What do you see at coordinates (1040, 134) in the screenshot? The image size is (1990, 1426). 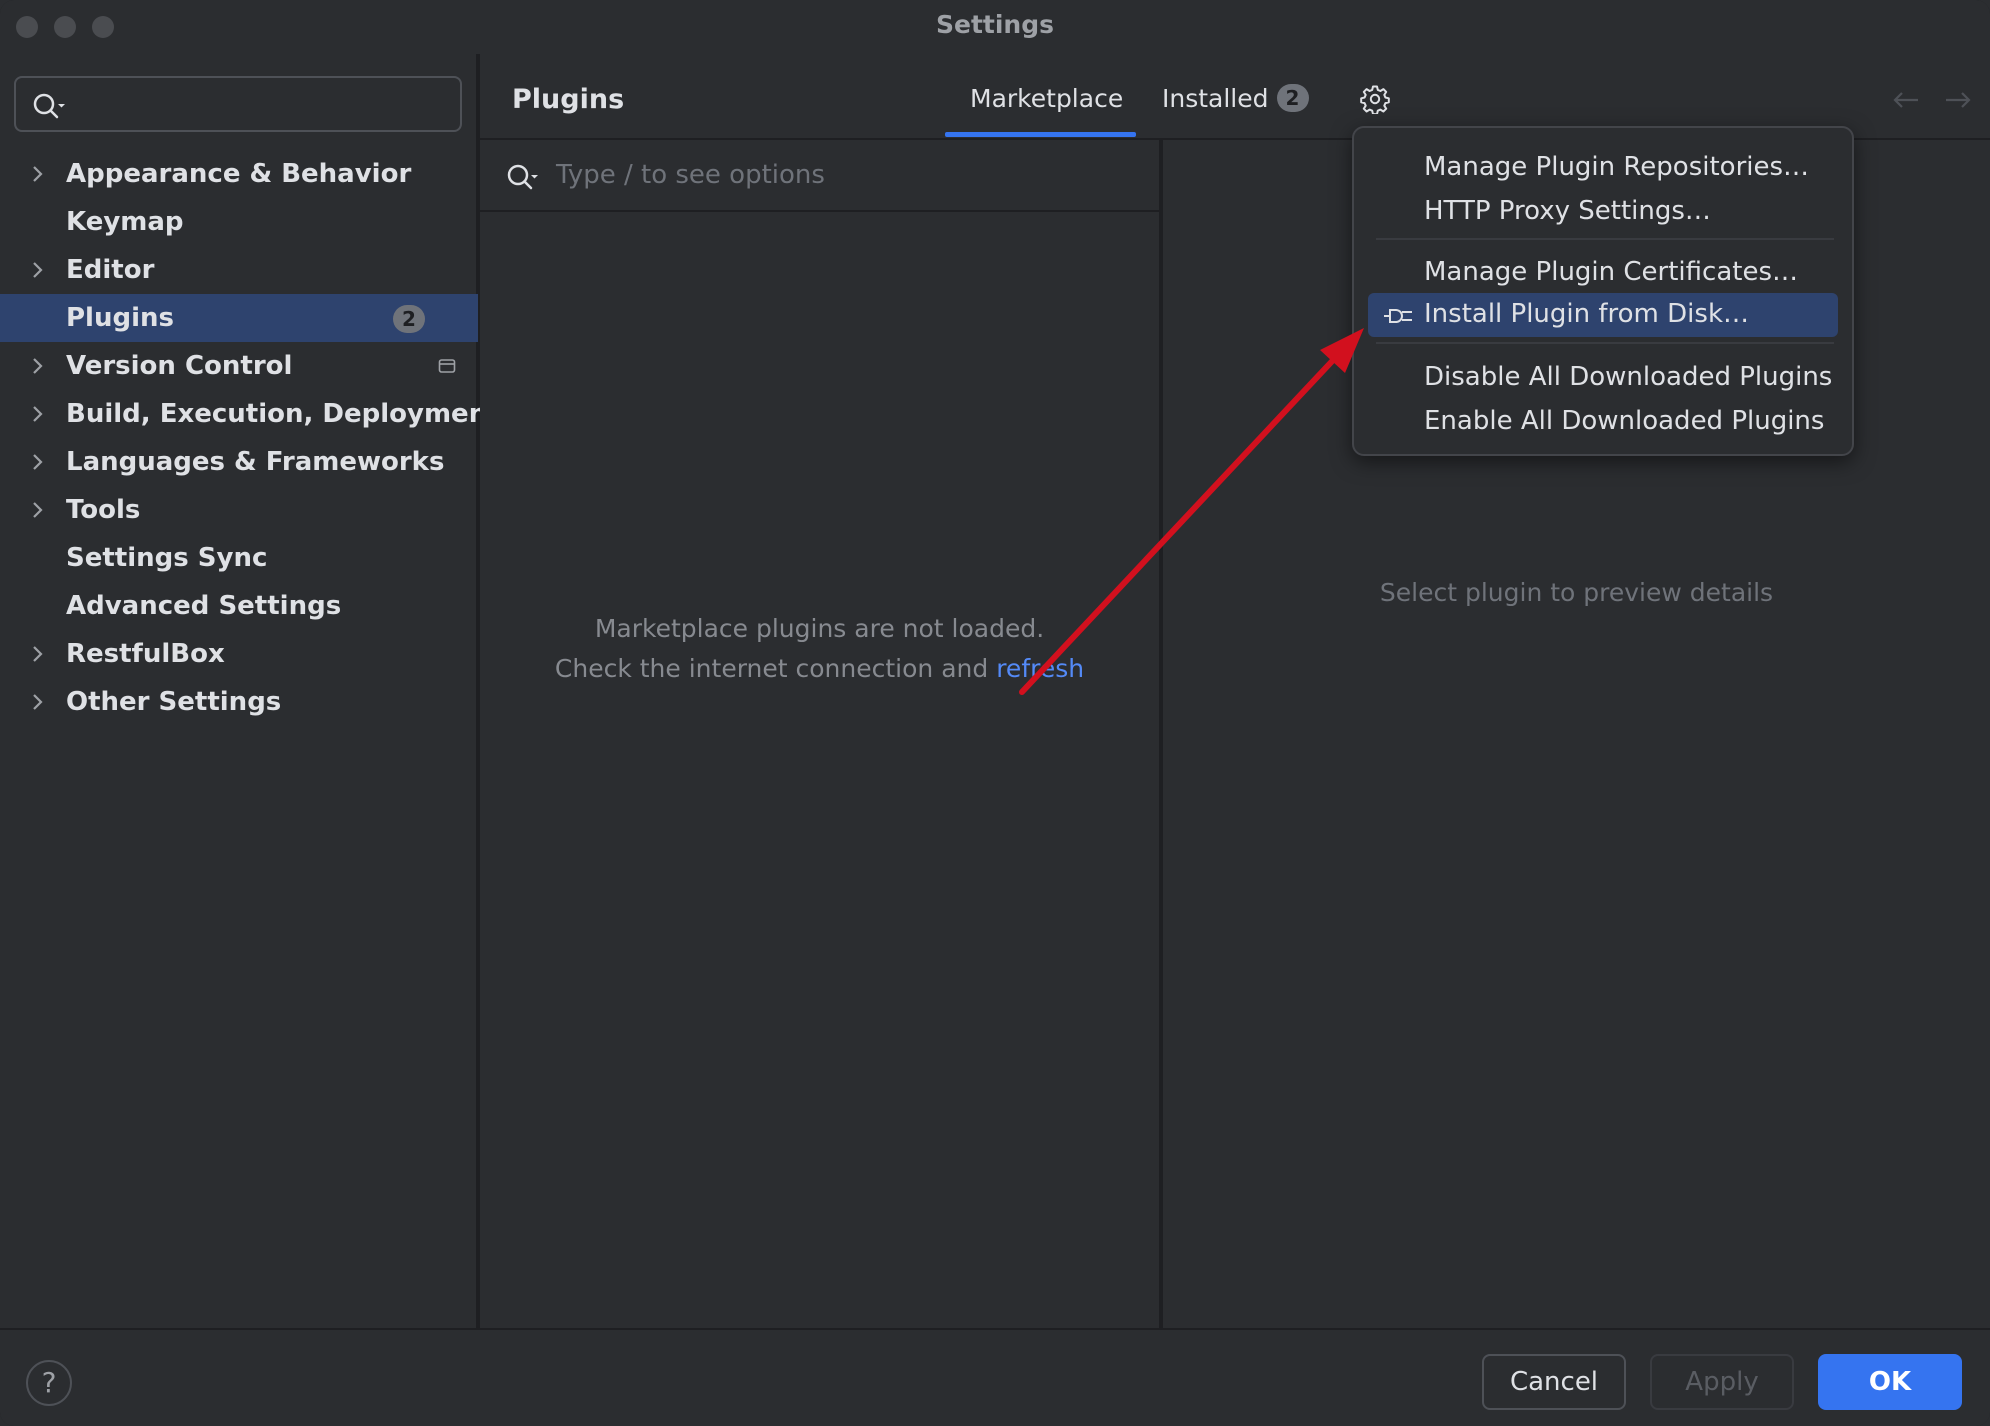 I see `active-tab-indicator` at bounding box center [1040, 134].